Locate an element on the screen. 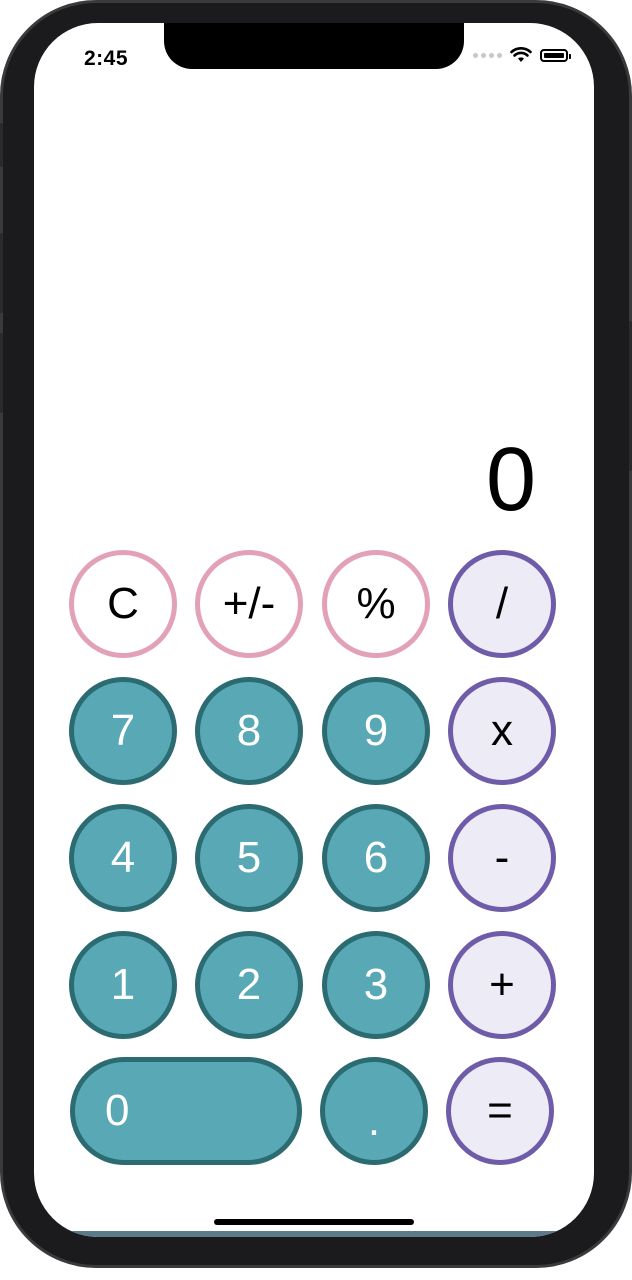 This screenshot has width=632, height=1280. percent-button-label: % is located at coordinates (376, 603).